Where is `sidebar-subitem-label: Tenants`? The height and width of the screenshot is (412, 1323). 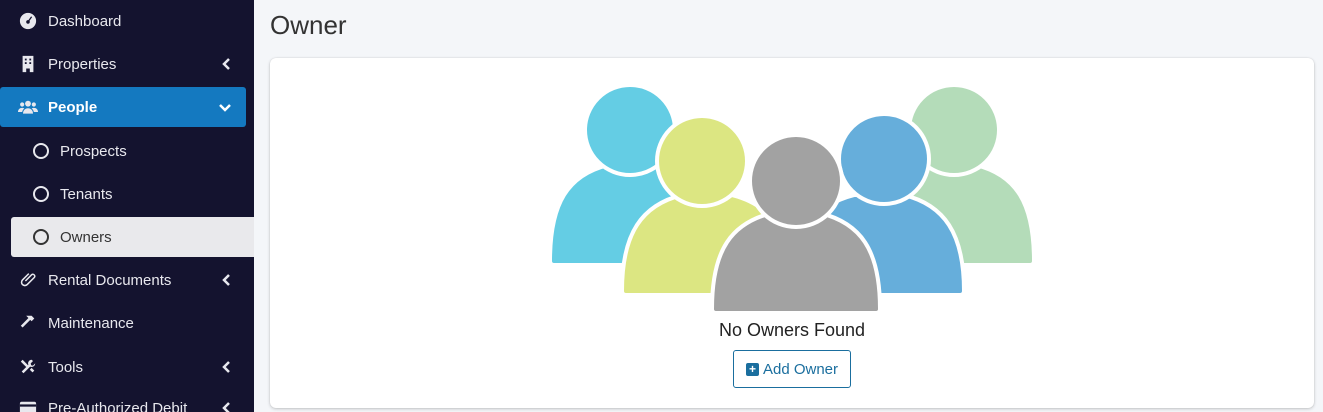
sidebar-subitem-label: Tenants is located at coordinates (86, 194).